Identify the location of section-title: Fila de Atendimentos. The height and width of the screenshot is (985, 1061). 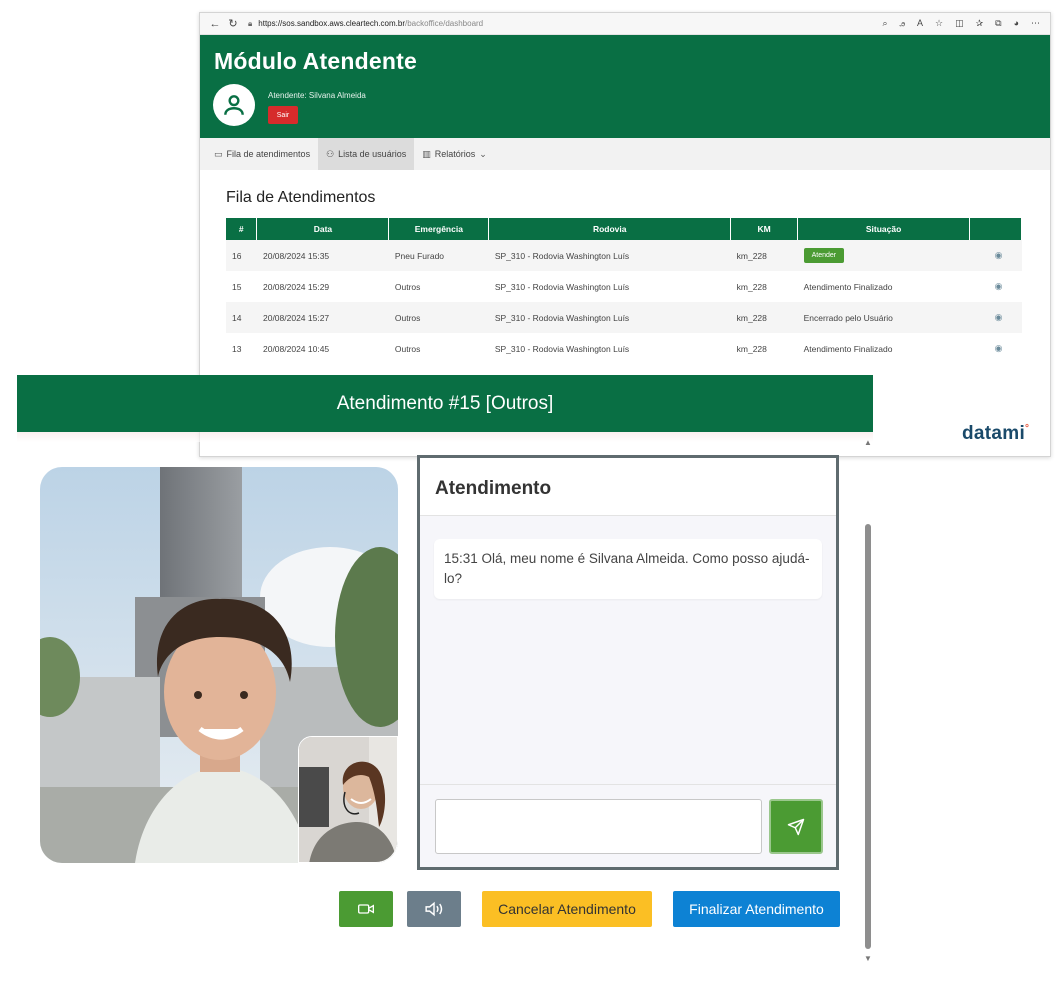
(301, 197).